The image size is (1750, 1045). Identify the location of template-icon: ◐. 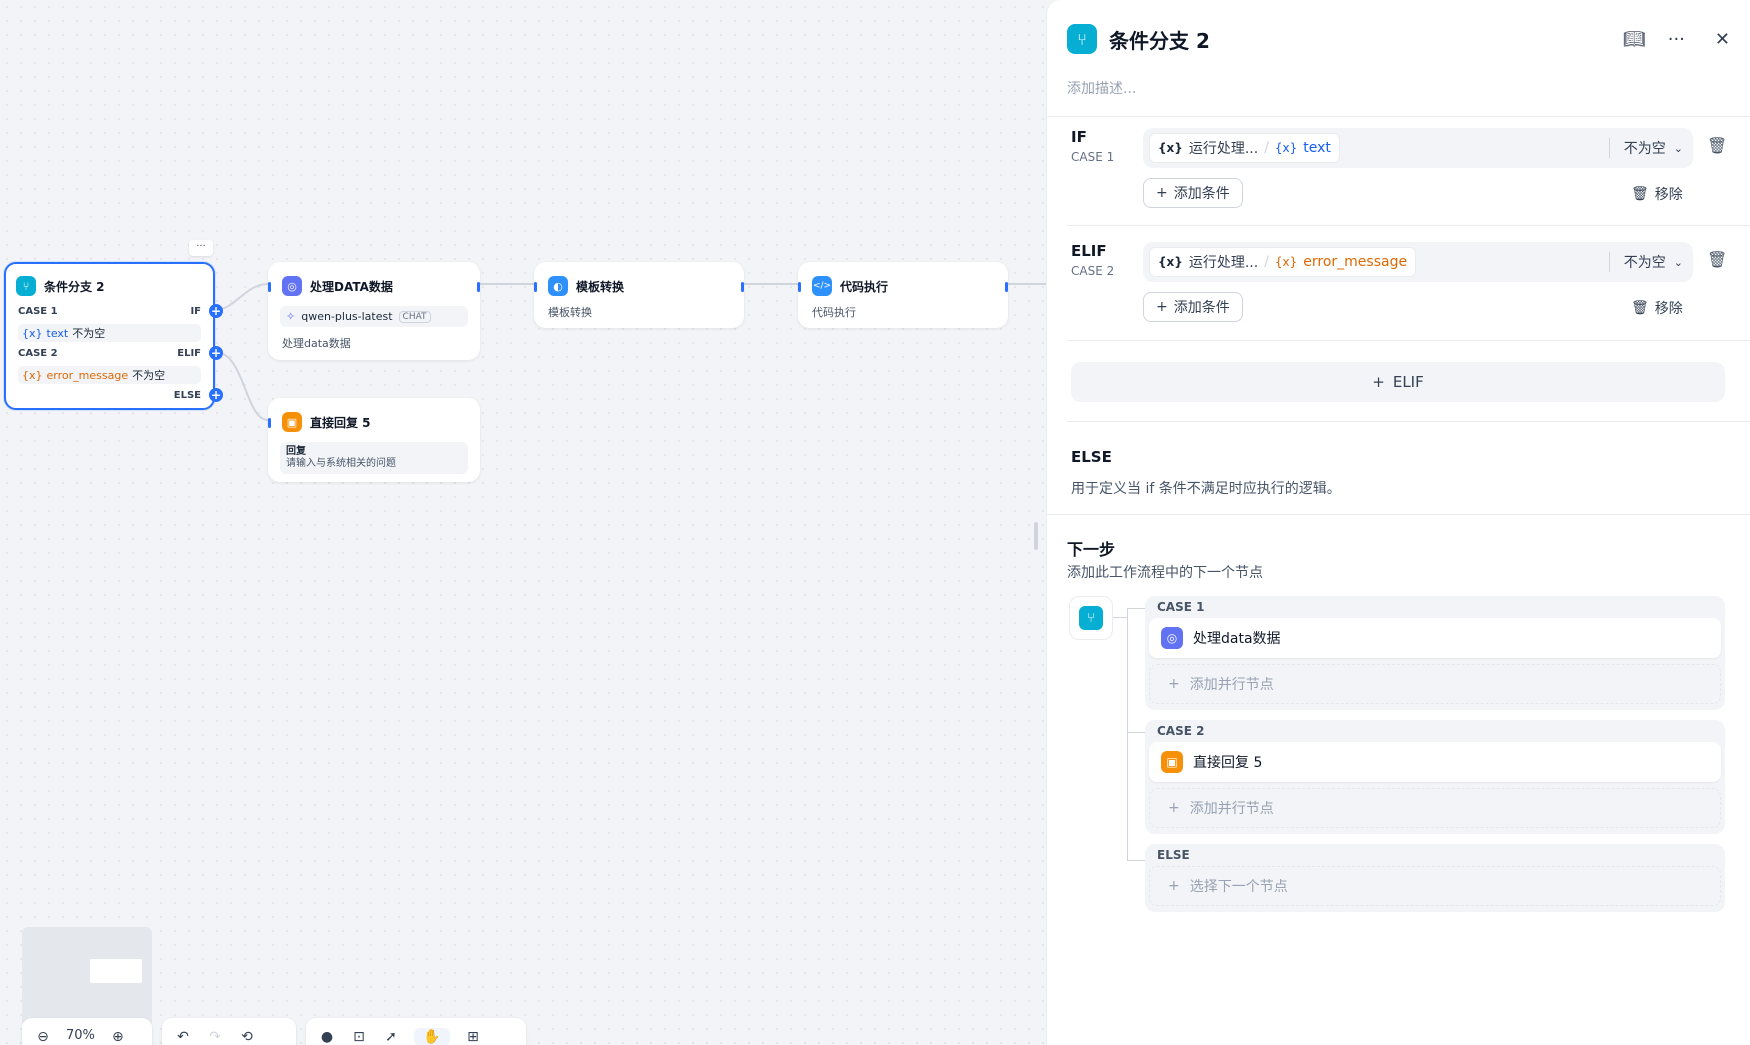
(558, 286).